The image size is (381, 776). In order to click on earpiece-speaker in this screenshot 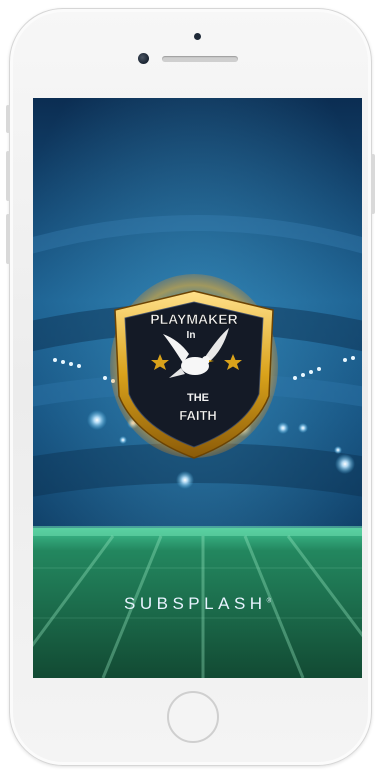, I will do `click(200, 59)`.